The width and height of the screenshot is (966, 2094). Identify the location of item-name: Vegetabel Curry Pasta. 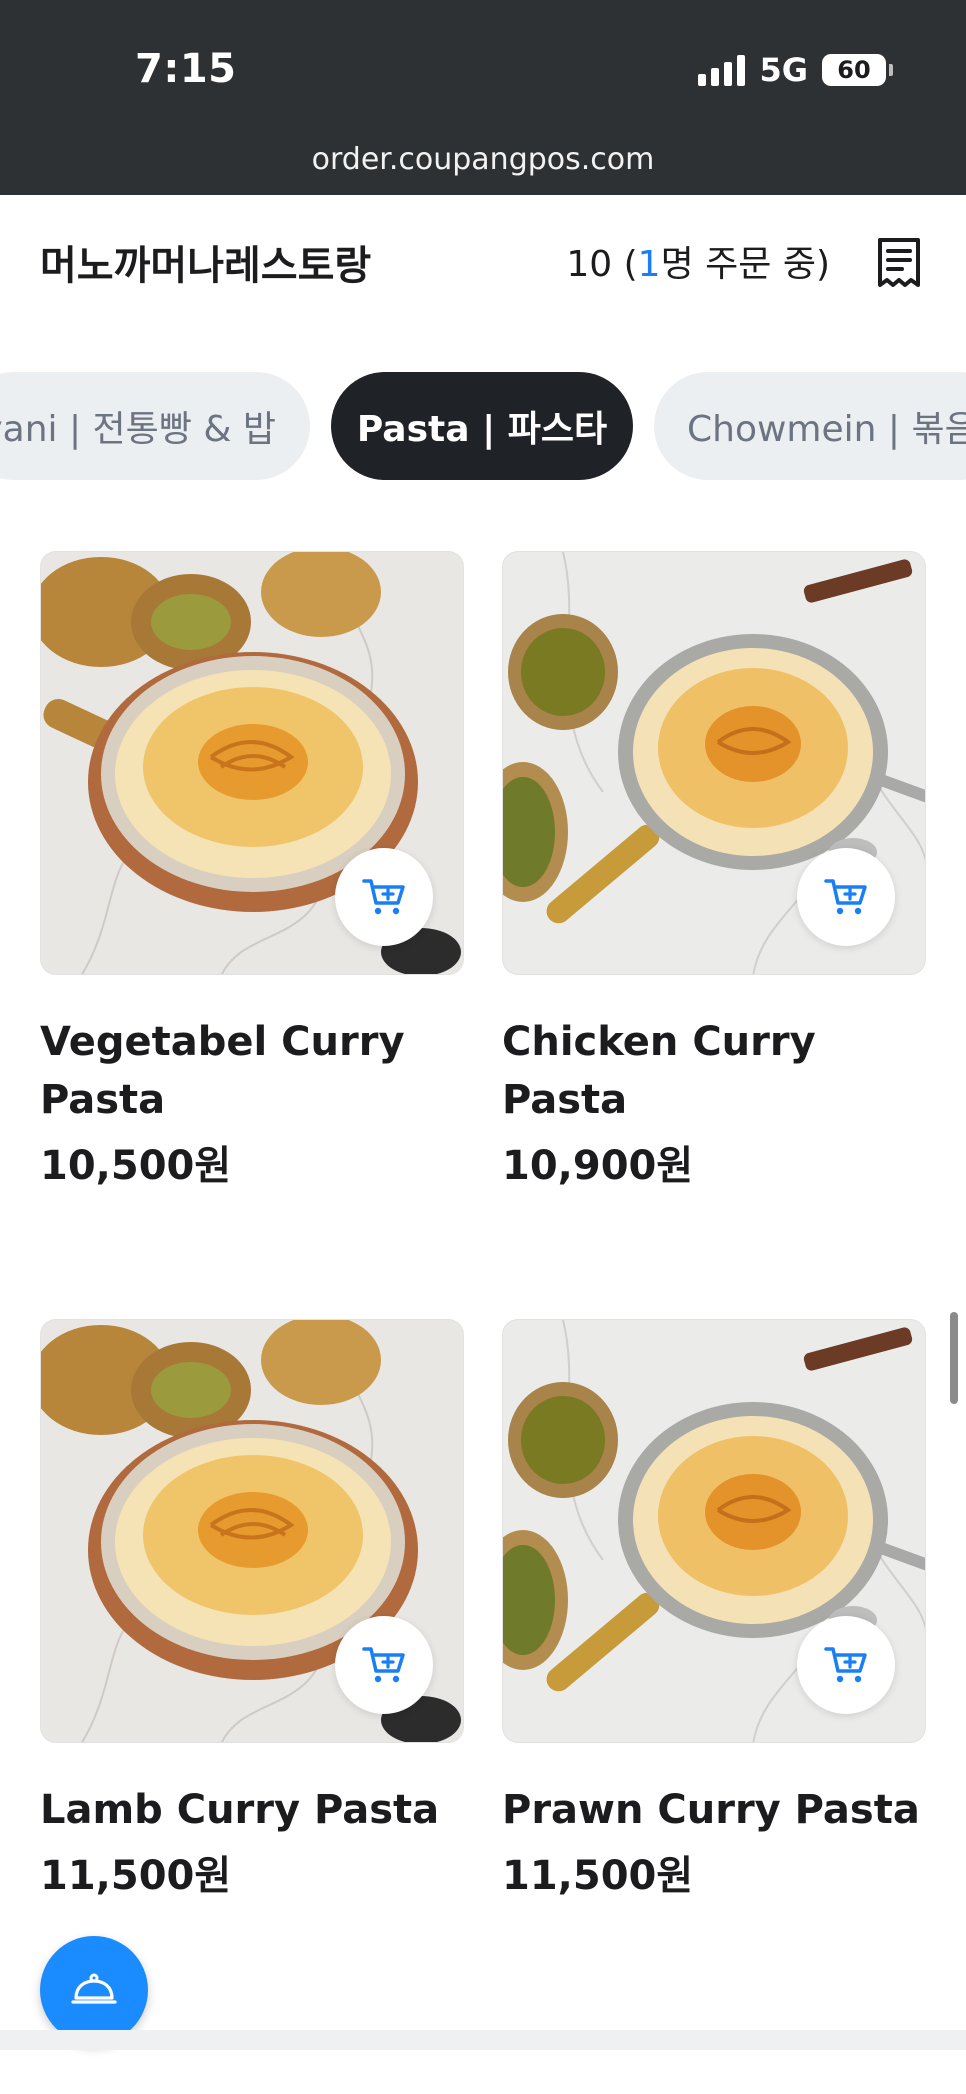
(252, 1071).